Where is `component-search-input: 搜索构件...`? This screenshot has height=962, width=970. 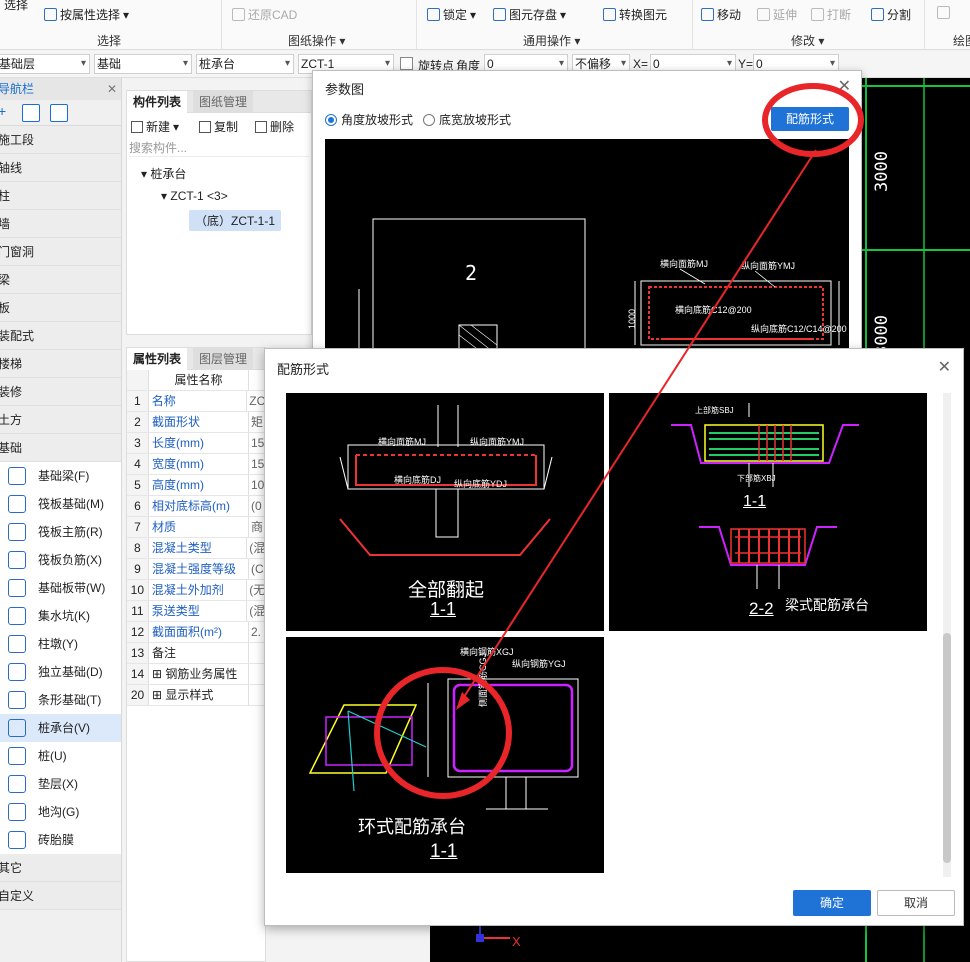
component-search-input: 搜索构件... is located at coordinates (219, 148).